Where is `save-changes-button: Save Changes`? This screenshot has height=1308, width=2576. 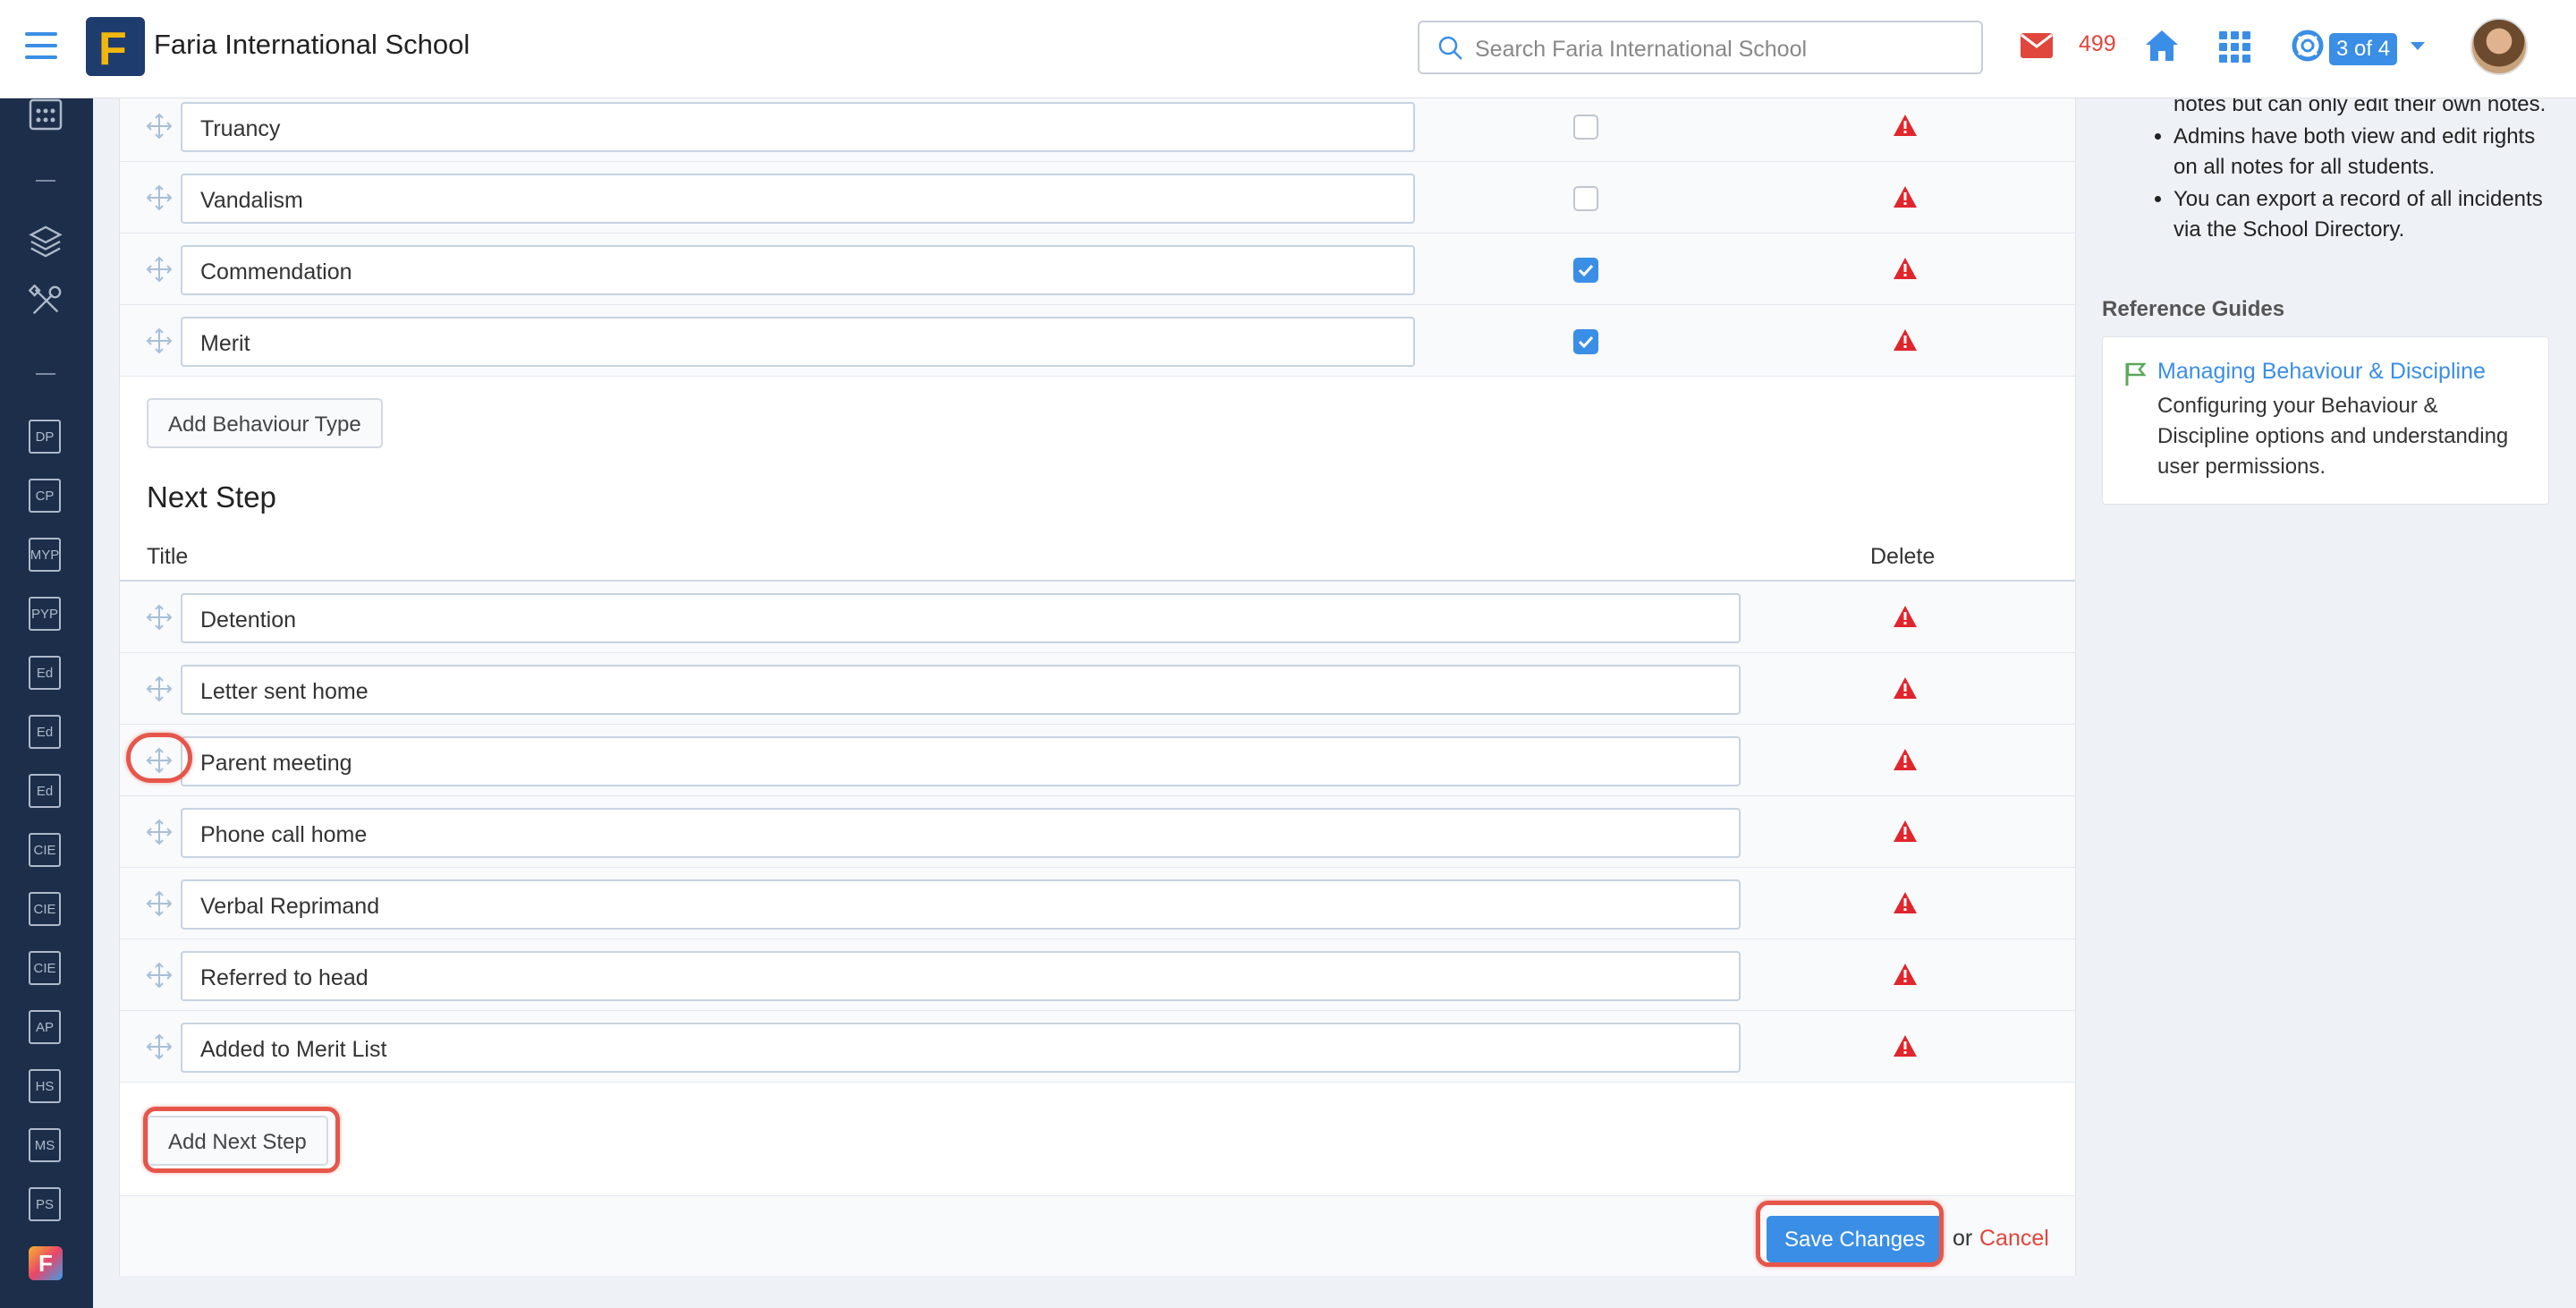
save-changes-button: Save Changes is located at coordinates (1855, 1239).